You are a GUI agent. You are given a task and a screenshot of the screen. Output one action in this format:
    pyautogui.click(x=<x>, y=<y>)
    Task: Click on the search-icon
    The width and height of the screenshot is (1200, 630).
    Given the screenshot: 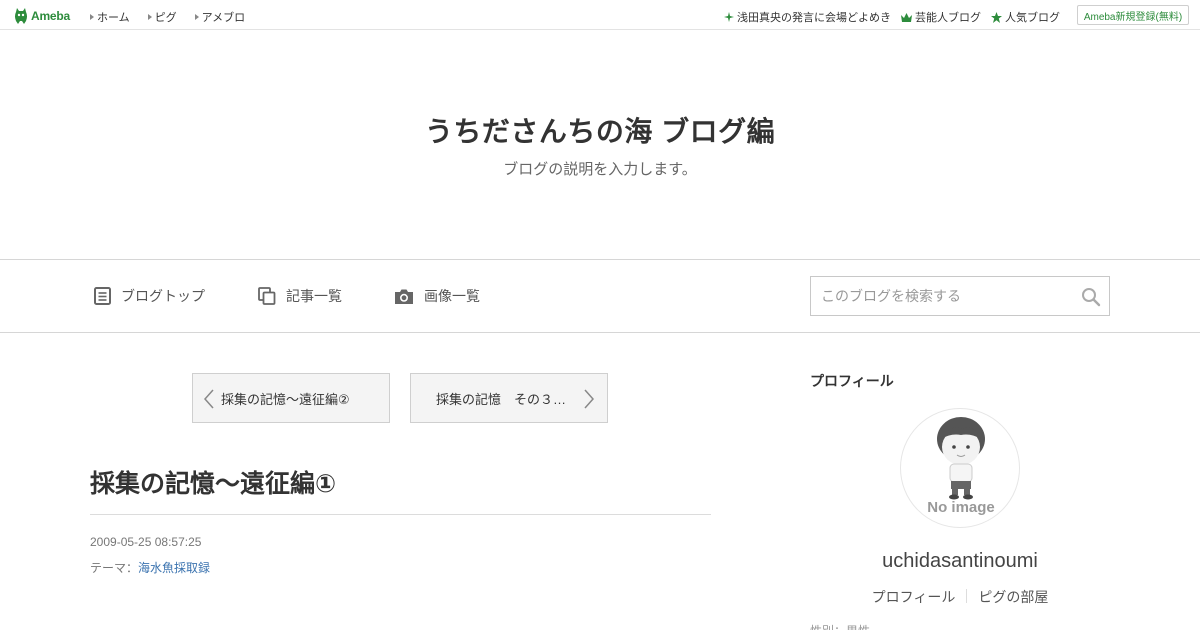 What is the action you would take?
    pyautogui.click(x=1091, y=299)
    